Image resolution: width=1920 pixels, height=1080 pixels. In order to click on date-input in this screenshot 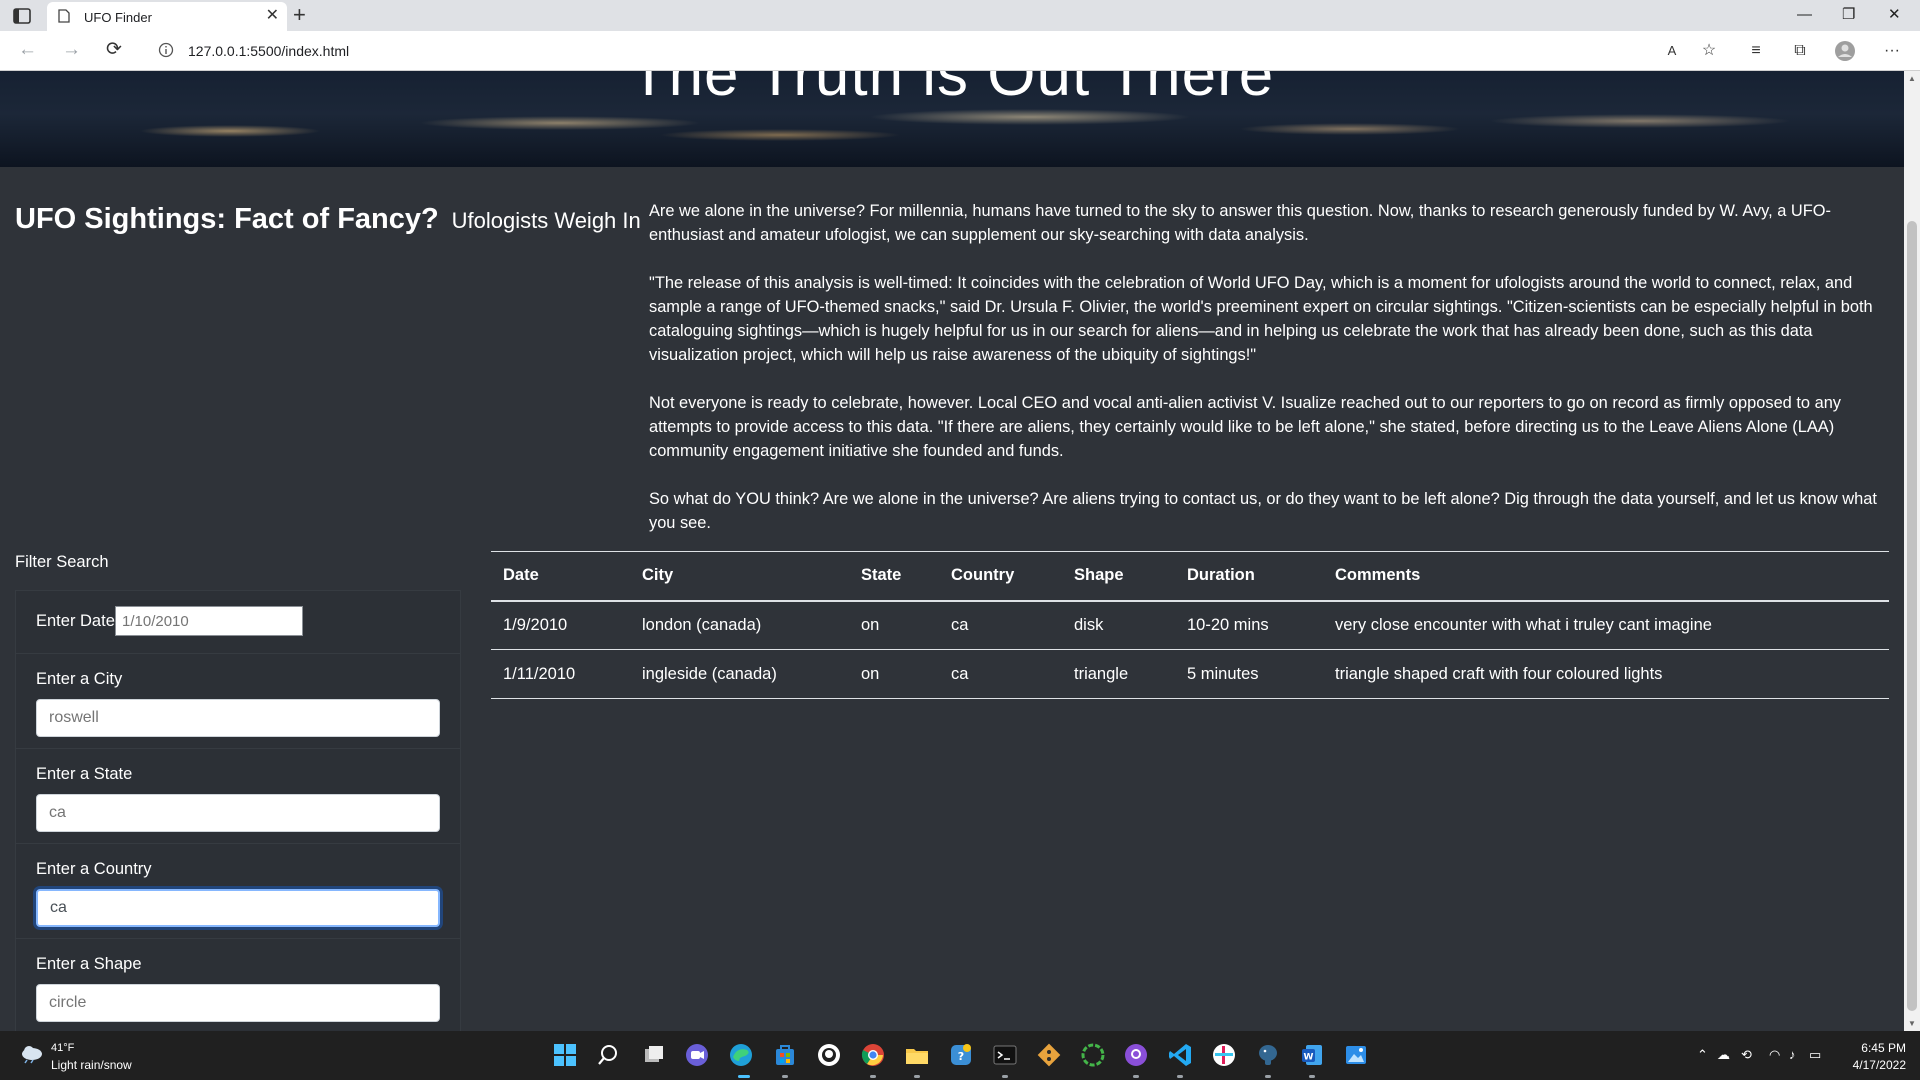, I will do `click(209, 621)`.